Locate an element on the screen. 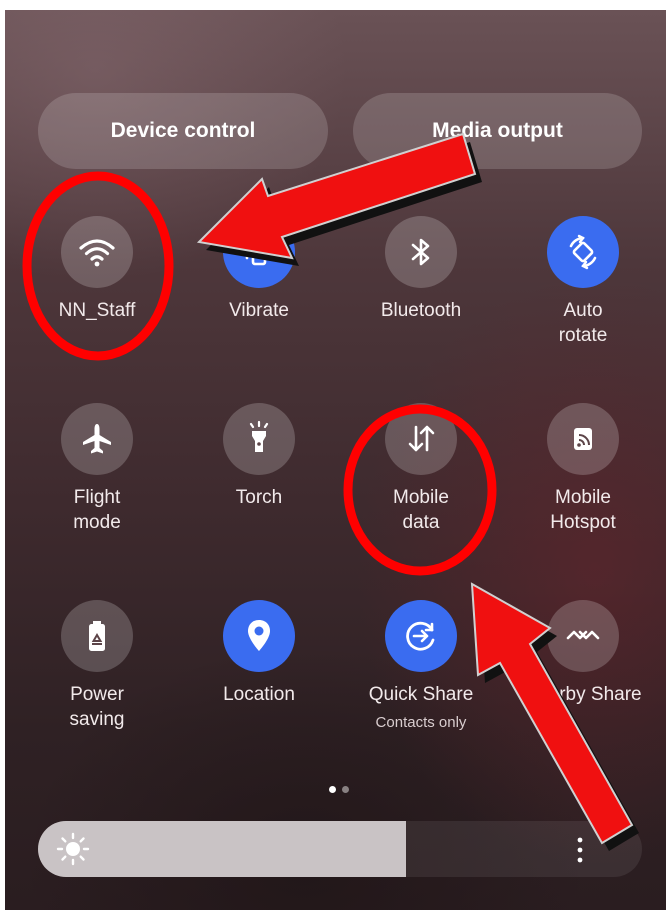 The height and width of the screenshot is (915, 671). mobile-data-toggle is located at coordinates (421, 439).